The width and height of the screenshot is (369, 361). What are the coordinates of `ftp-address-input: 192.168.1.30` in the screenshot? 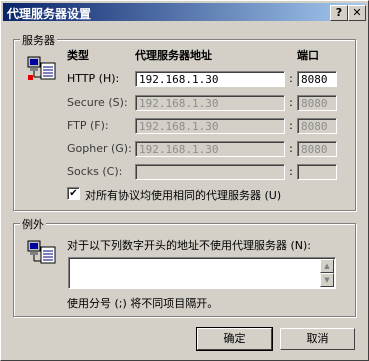 It's located at (210, 126).